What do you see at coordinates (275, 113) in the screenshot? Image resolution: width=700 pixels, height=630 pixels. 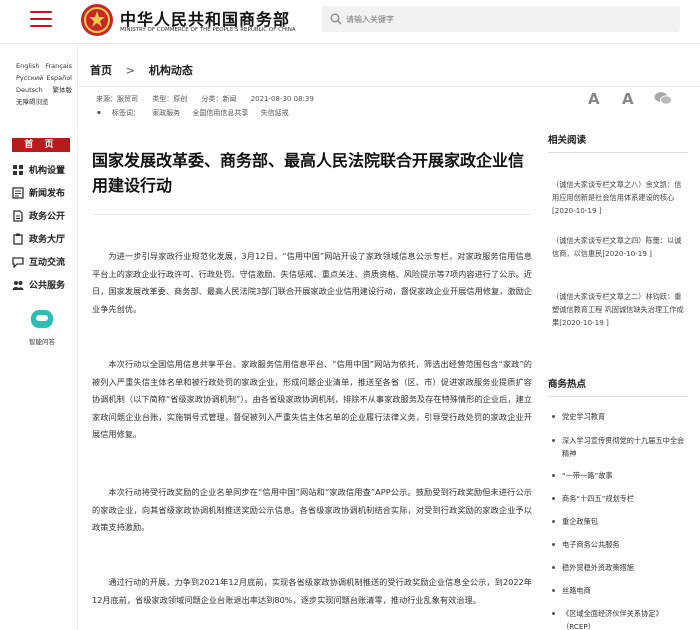 I see `tag-link: 失信惩戒` at bounding box center [275, 113].